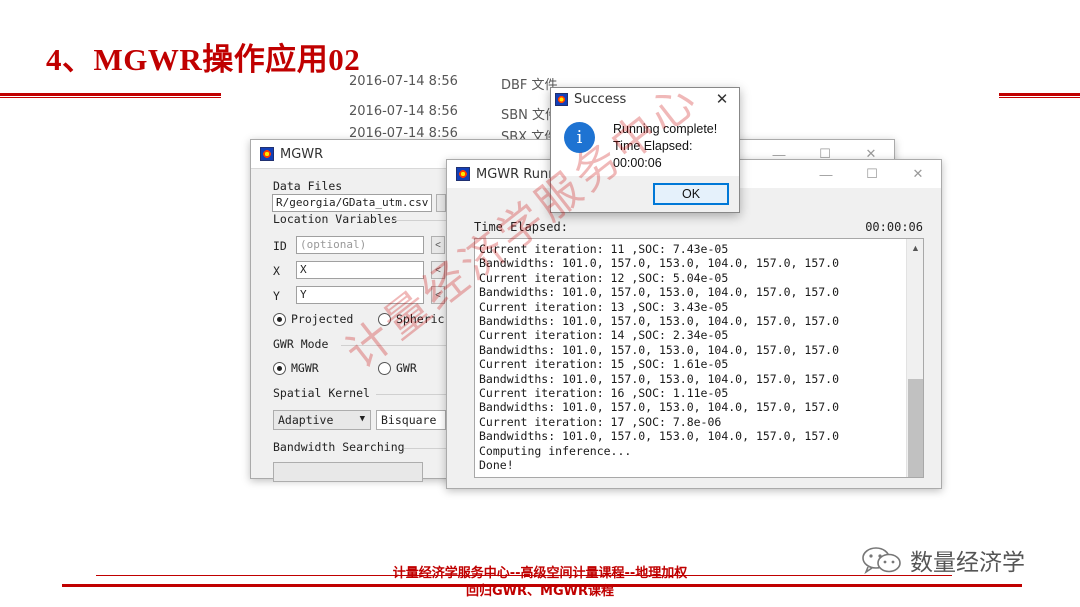 This screenshot has height=607, width=1080. Describe the element at coordinates (360, 295) in the screenshot. I see `y-field: Y` at that location.